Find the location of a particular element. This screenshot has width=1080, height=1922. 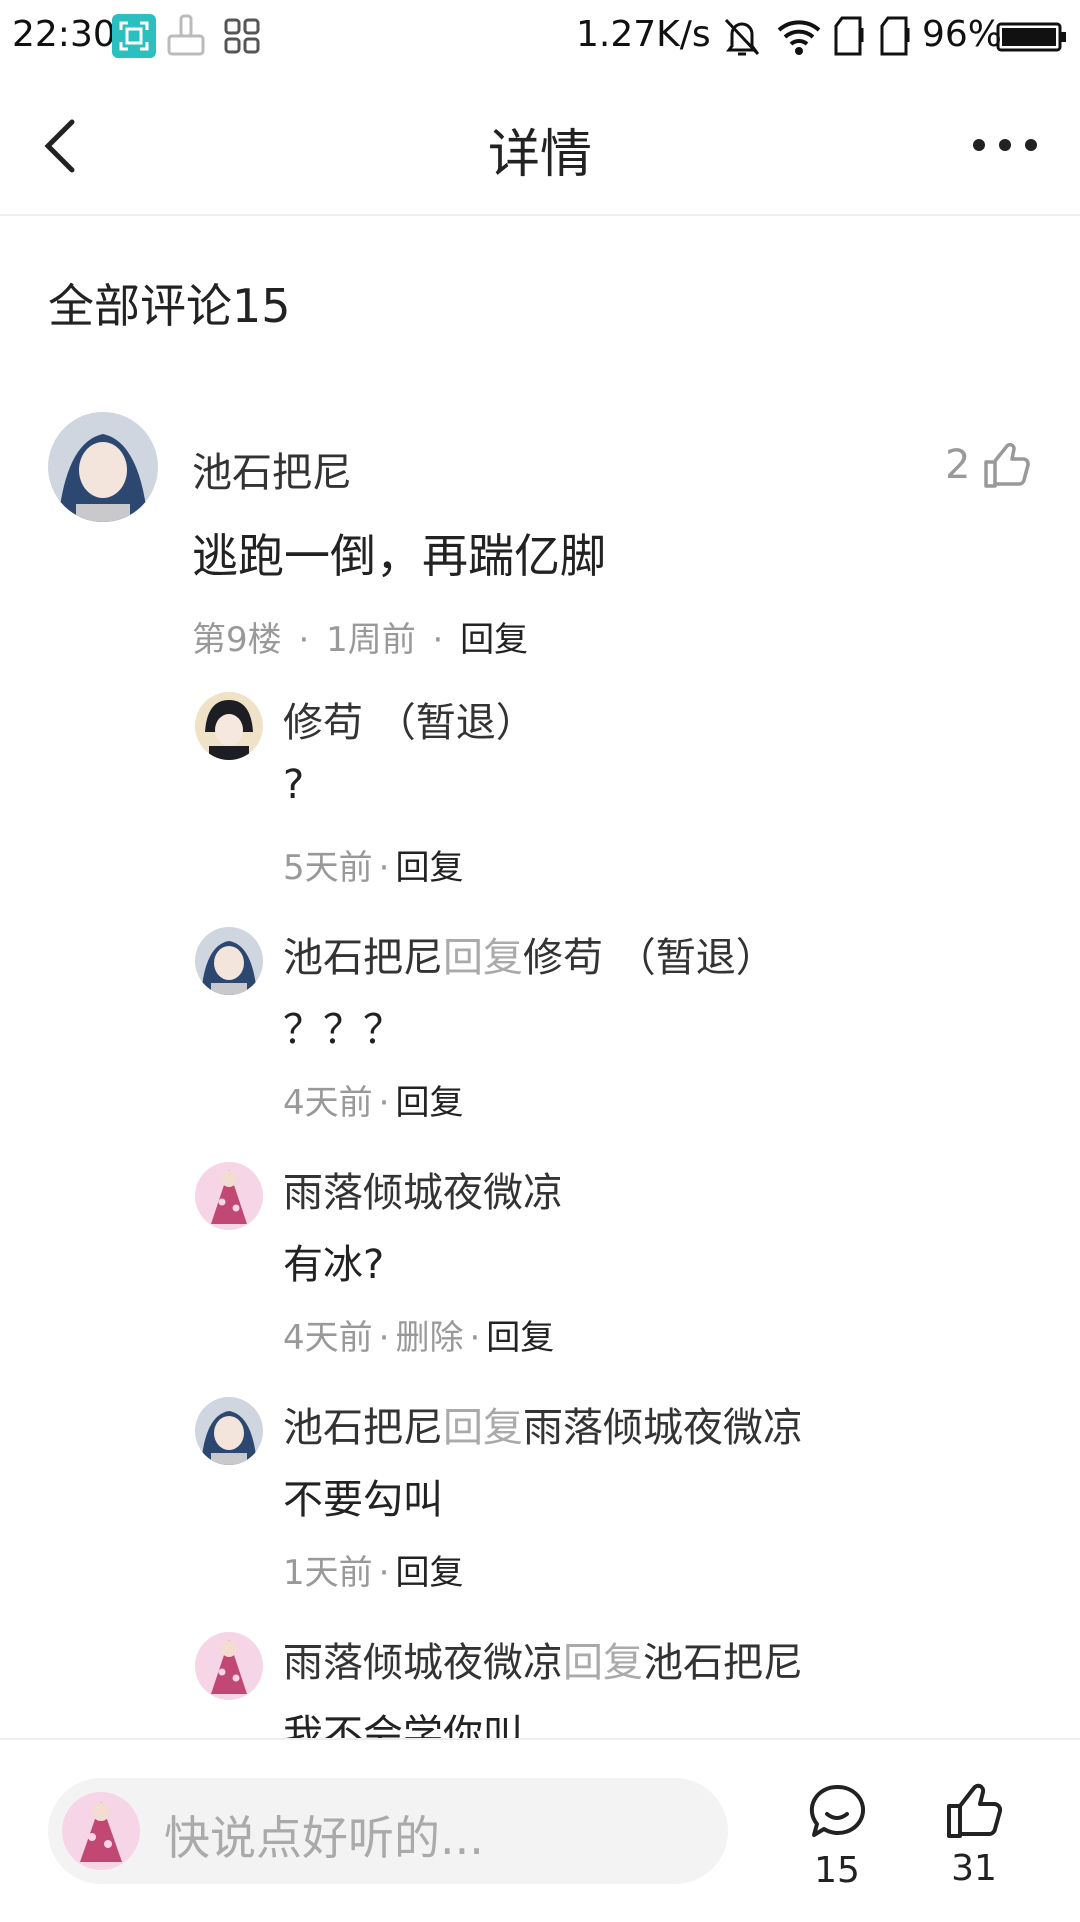

sim2-icon is located at coordinates (895, 36).